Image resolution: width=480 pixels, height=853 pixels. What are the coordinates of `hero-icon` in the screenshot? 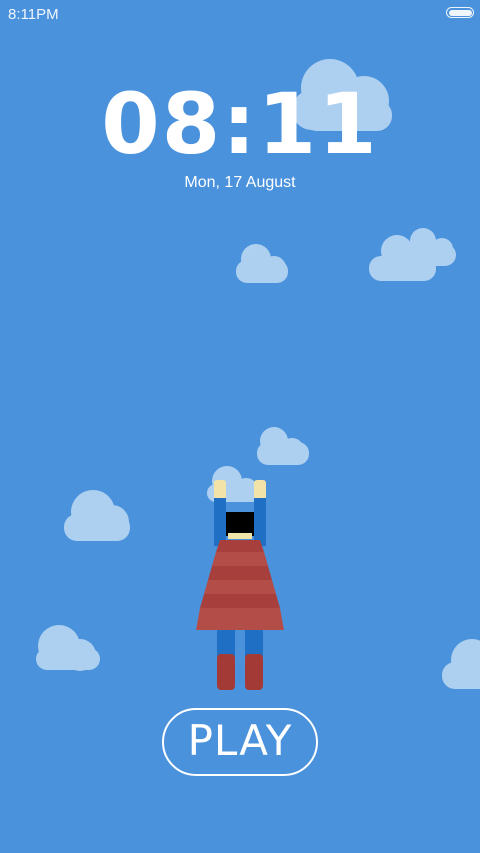 It's located at (240, 585).